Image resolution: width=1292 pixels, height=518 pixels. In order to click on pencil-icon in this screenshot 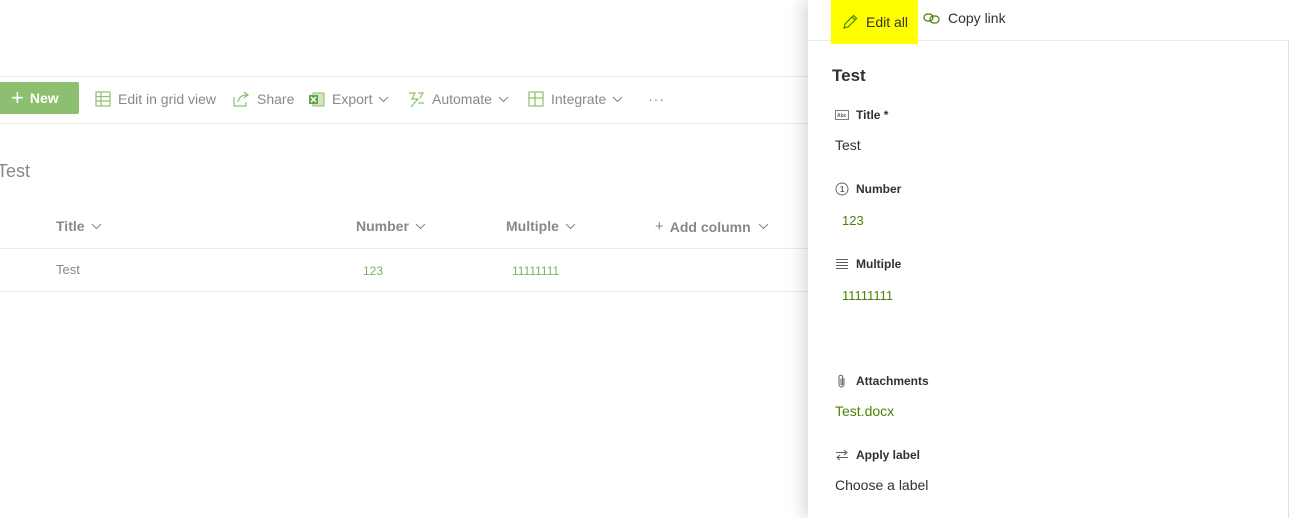, I will do `click(850, 21)`.